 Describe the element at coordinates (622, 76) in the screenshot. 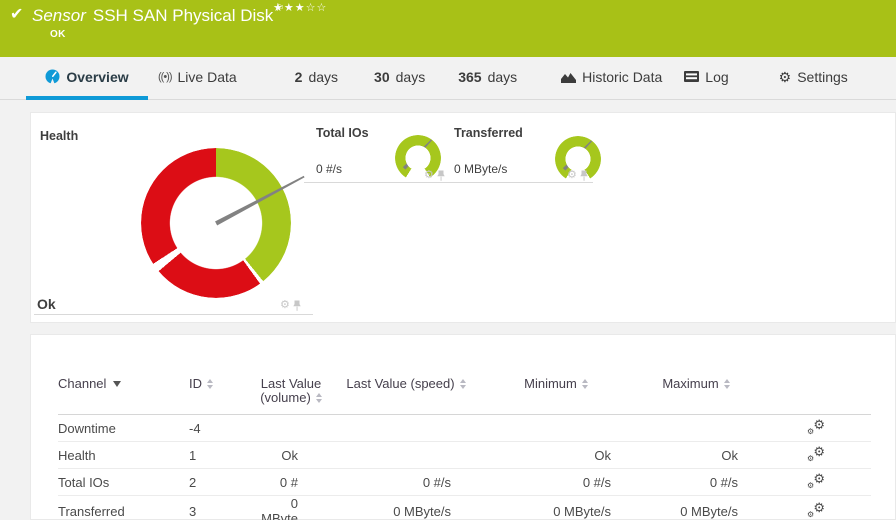

I see `tab-label: Historic Data` at that location.